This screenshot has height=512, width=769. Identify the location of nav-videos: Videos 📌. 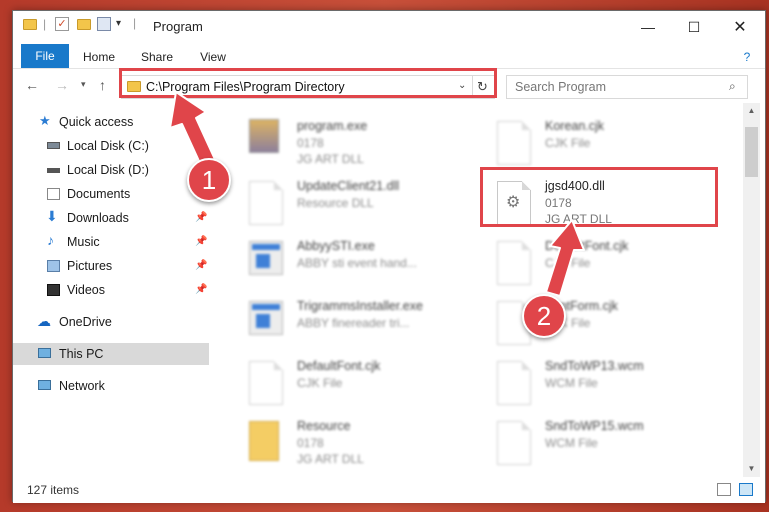
(111, 290).